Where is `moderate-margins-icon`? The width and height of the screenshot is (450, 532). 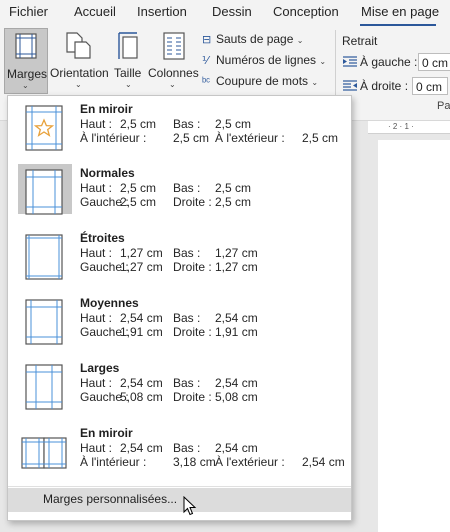 moderate-margins-icon is located at coordinates (44, 322).